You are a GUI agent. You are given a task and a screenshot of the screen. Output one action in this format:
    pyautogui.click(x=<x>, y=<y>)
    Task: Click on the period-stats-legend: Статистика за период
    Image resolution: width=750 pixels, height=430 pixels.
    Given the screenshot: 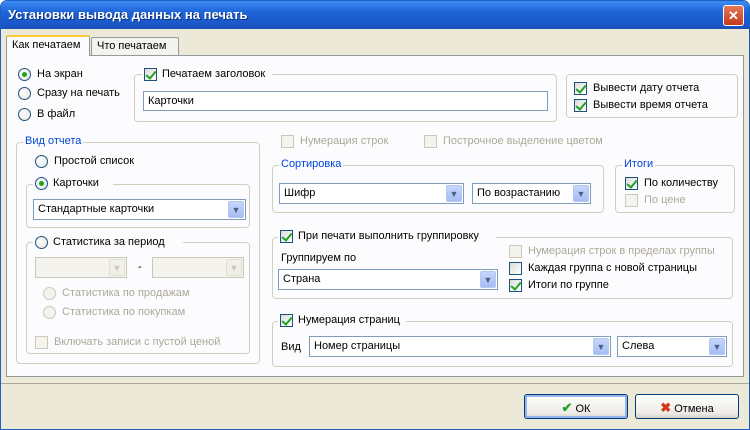 What is the action you would take?
    pyautogui.click(x=108, y=242)
    